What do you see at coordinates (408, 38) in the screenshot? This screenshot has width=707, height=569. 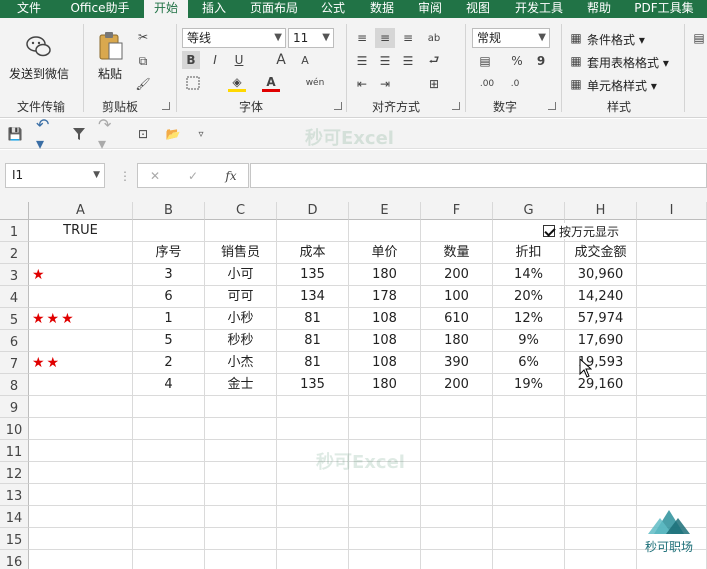 I see `align-bottom-icon: ≡` at bounding box center [408, 38].